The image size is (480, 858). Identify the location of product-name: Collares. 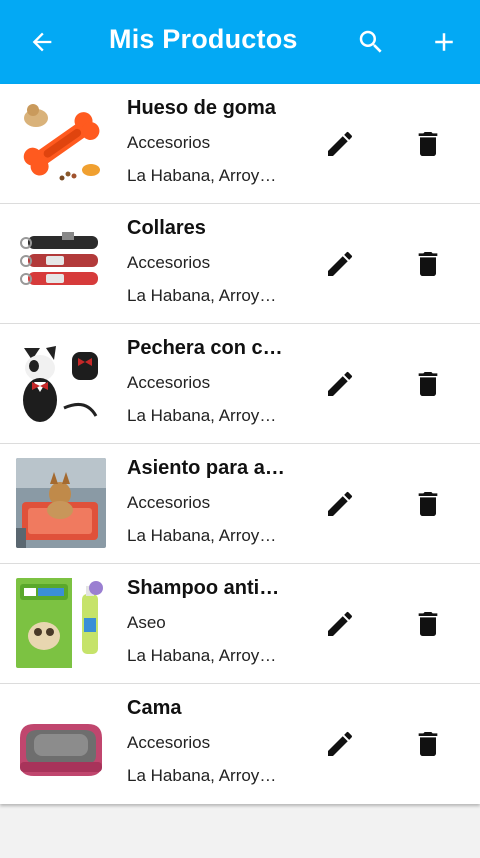
(166, 228).